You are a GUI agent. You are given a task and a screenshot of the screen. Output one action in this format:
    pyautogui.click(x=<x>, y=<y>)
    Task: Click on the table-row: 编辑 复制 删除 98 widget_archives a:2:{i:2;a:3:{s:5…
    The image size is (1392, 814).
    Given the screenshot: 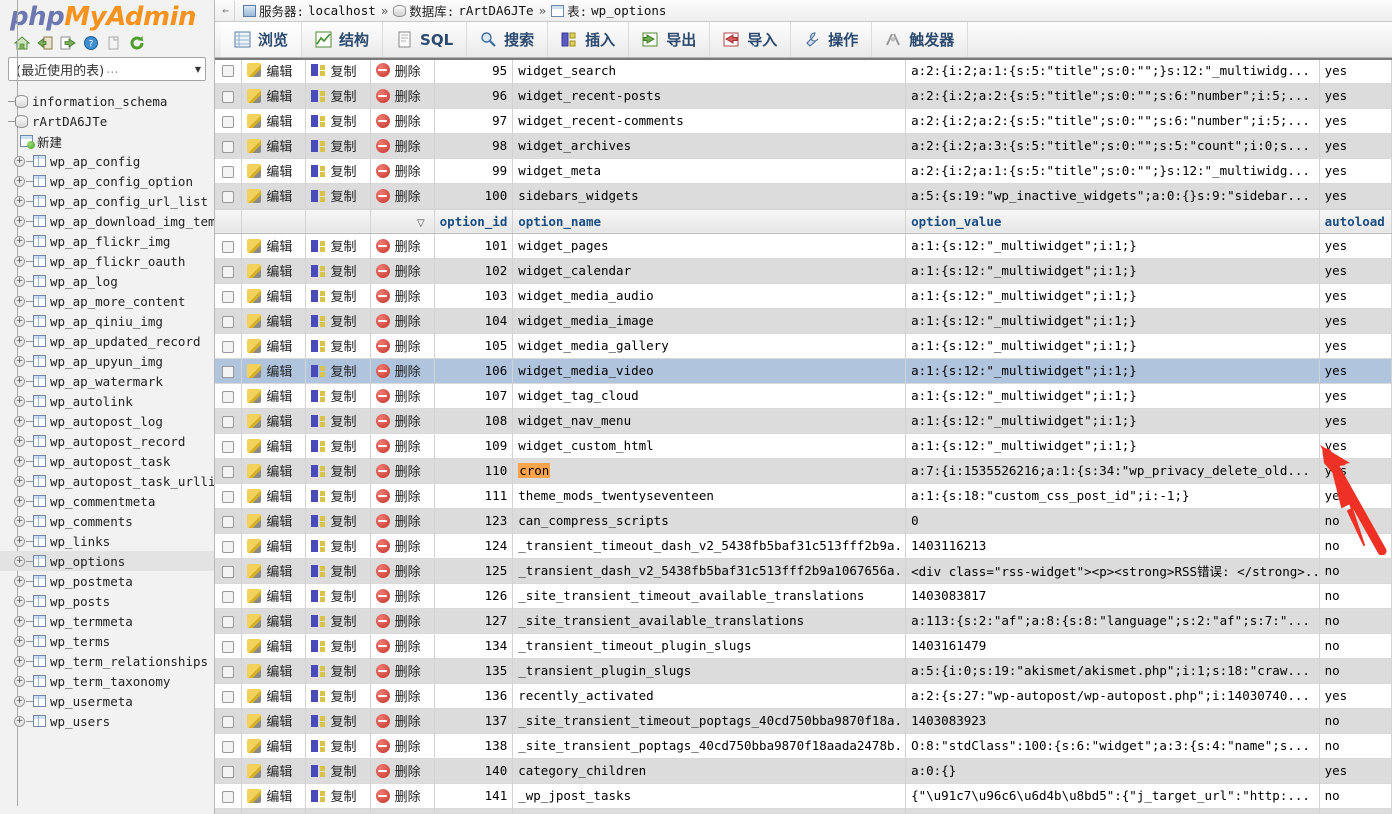 What is the action you would take?
    pyautogui.click(x=803, y=145)
    